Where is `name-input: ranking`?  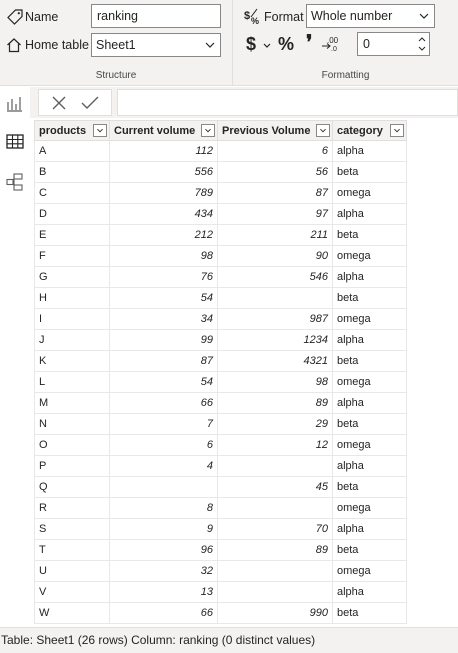 name-input: ranking is located at coordinates (156, 16).